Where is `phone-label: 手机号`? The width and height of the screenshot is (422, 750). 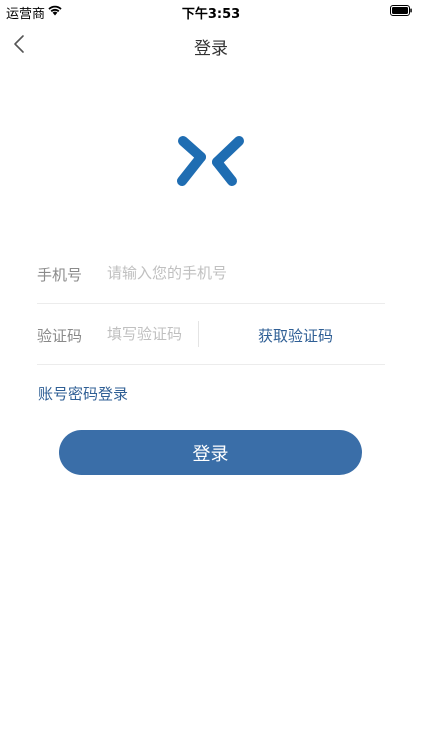
phone-label: 手机号 is located at coordinates (60, 275).